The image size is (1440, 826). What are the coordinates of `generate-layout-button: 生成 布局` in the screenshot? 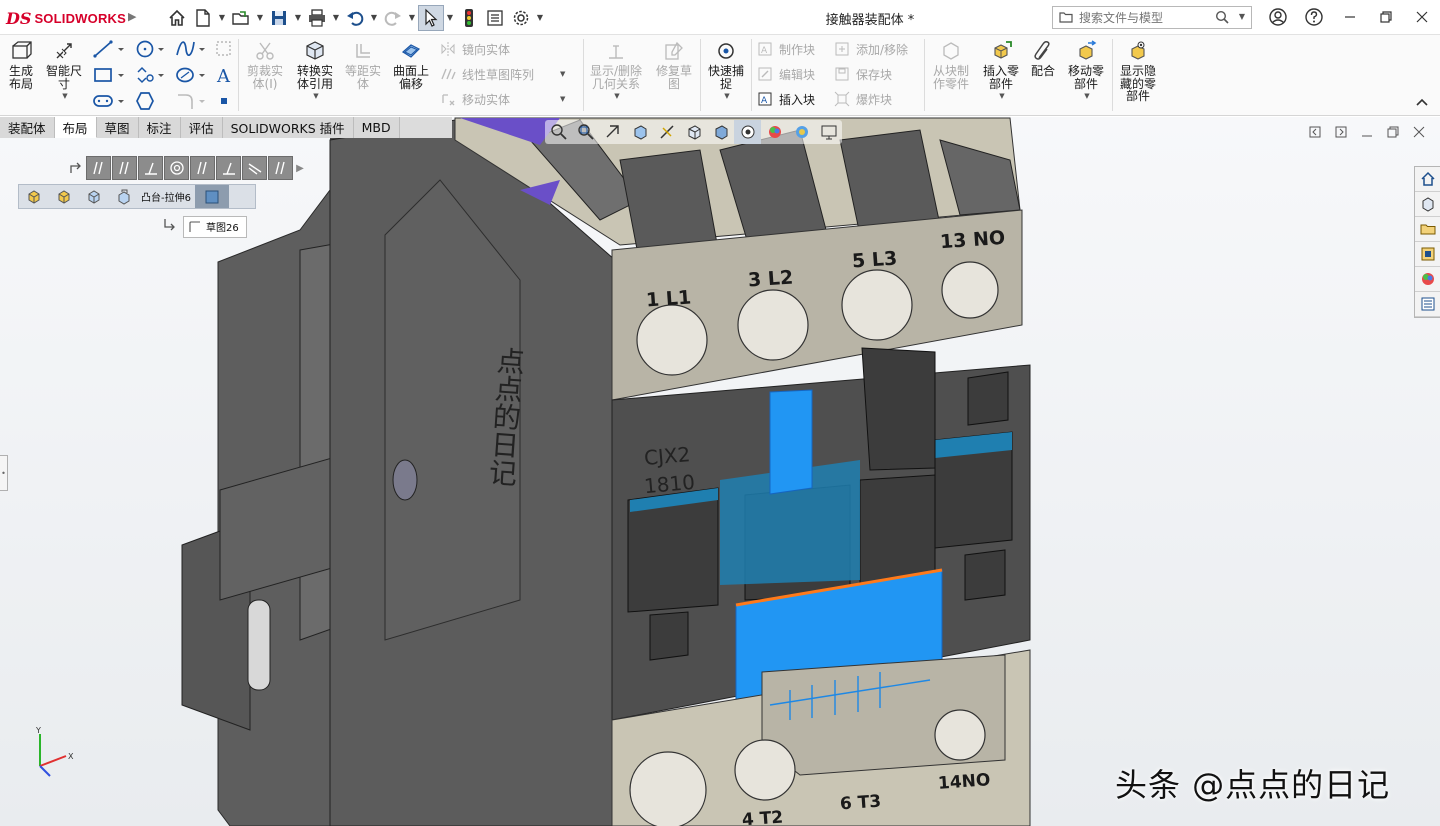 It's located at (21, 64).